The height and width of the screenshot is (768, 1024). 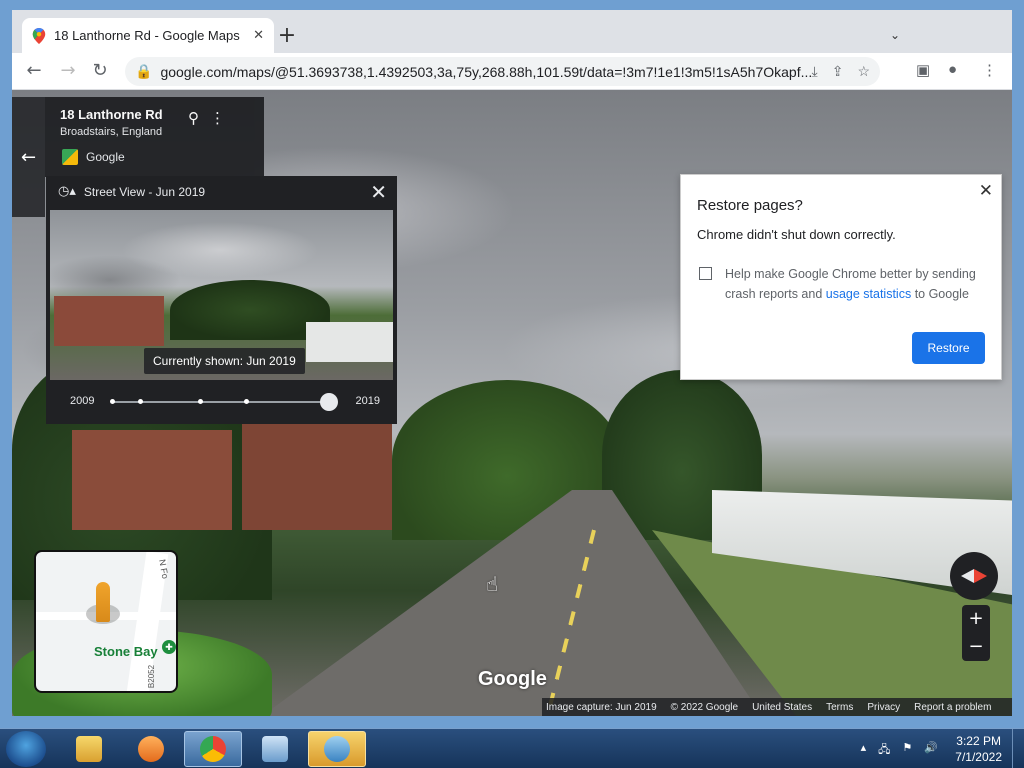 I want to click on tab-search-chevron-icon: ⌄, so click(x=895, y=35).